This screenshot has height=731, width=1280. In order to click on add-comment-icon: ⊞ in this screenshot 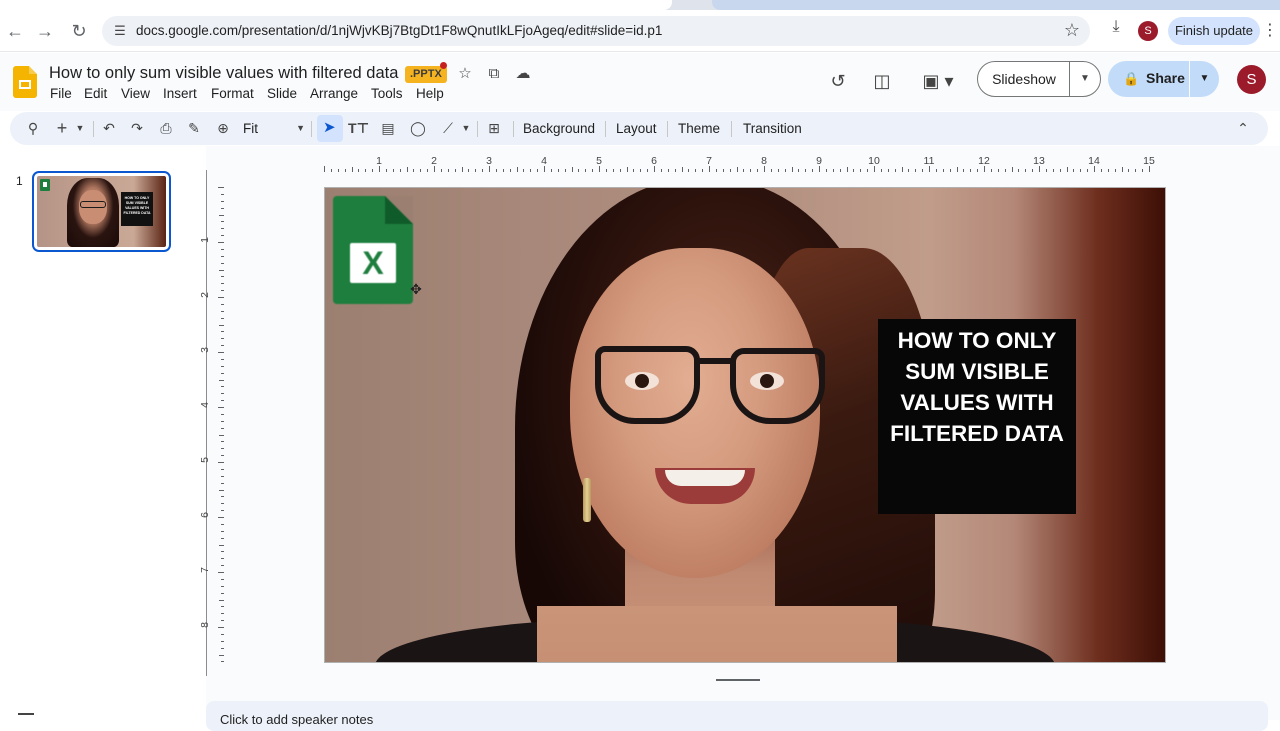, I will do `click(494, 128)`.